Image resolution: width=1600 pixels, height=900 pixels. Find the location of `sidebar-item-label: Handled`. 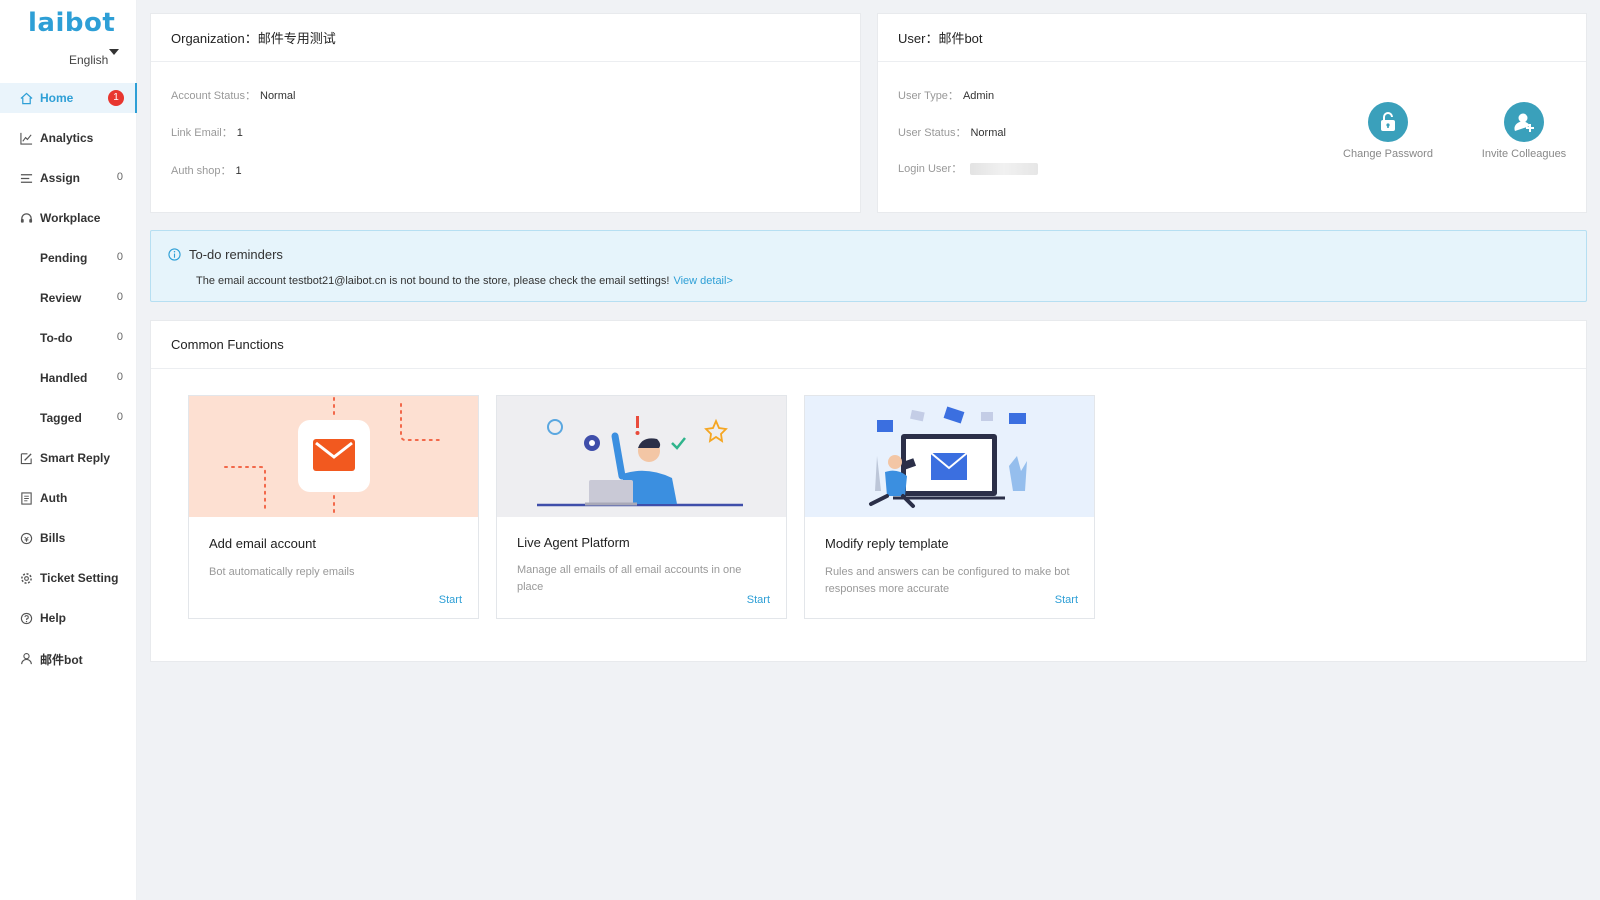

sidebar-item-label: Handled is located at coordinates (64, 378).